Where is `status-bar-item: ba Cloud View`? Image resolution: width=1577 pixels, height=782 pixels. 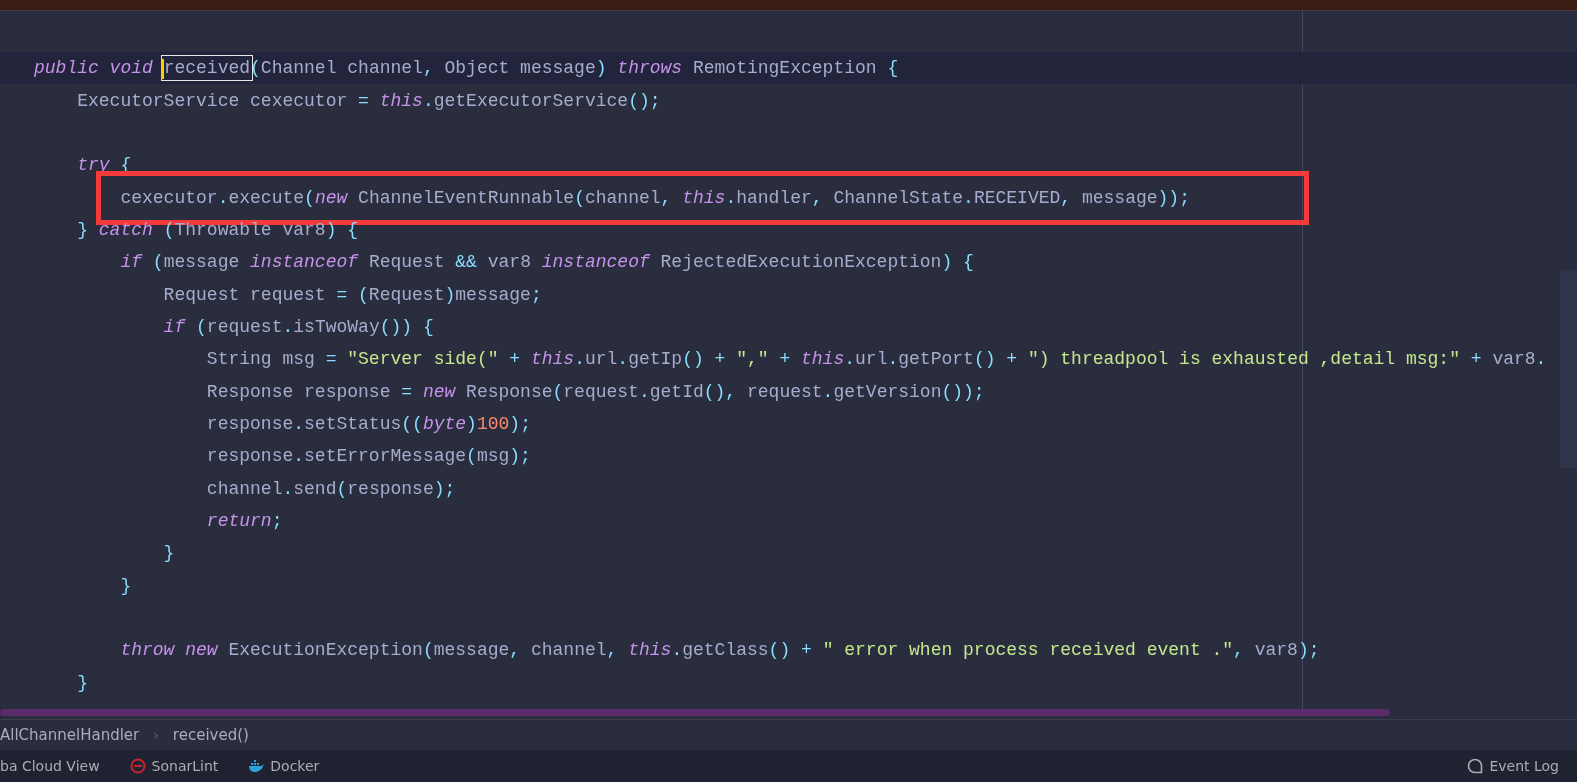 status-bar-item: ba Cloud View is located at coordinates (50, 766).